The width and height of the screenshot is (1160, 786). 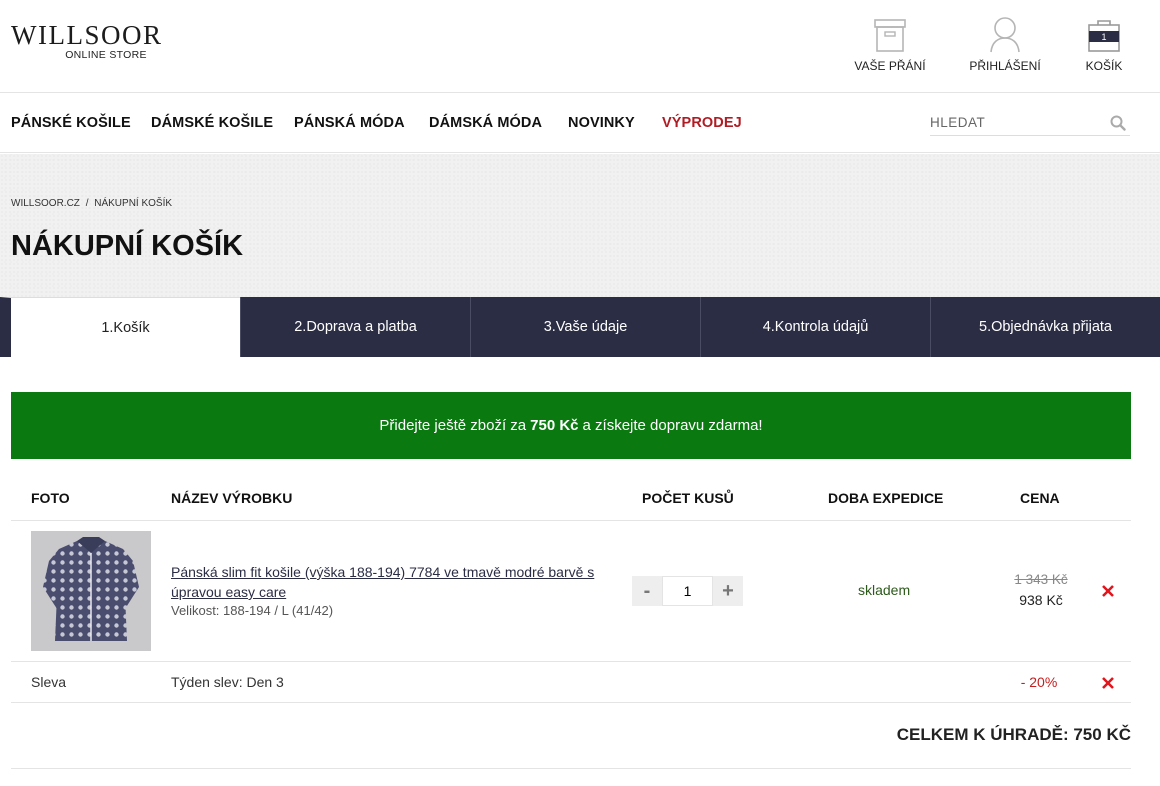 What do you see at coordinates (232, 498) in the screenshot?
I see `header-name: NÁZEV VÝROBKU` at bounding box center [232, 498].